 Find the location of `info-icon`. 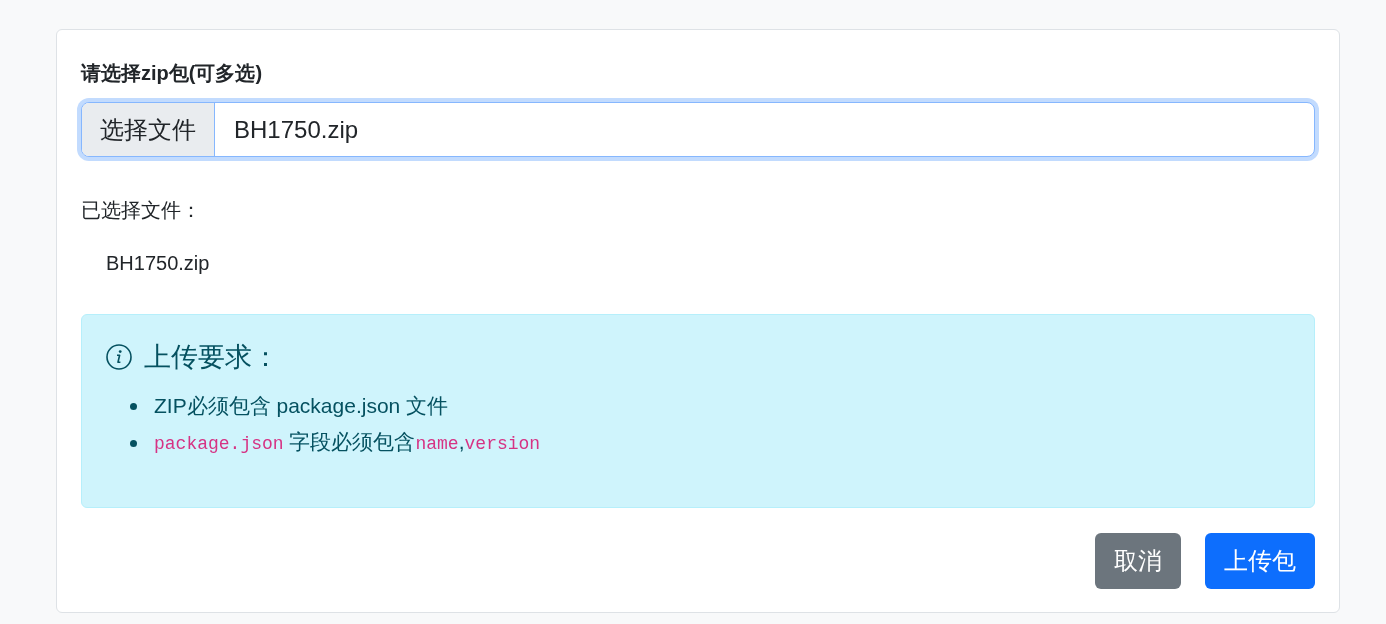

info-icon is located at coordinates (119, 357).